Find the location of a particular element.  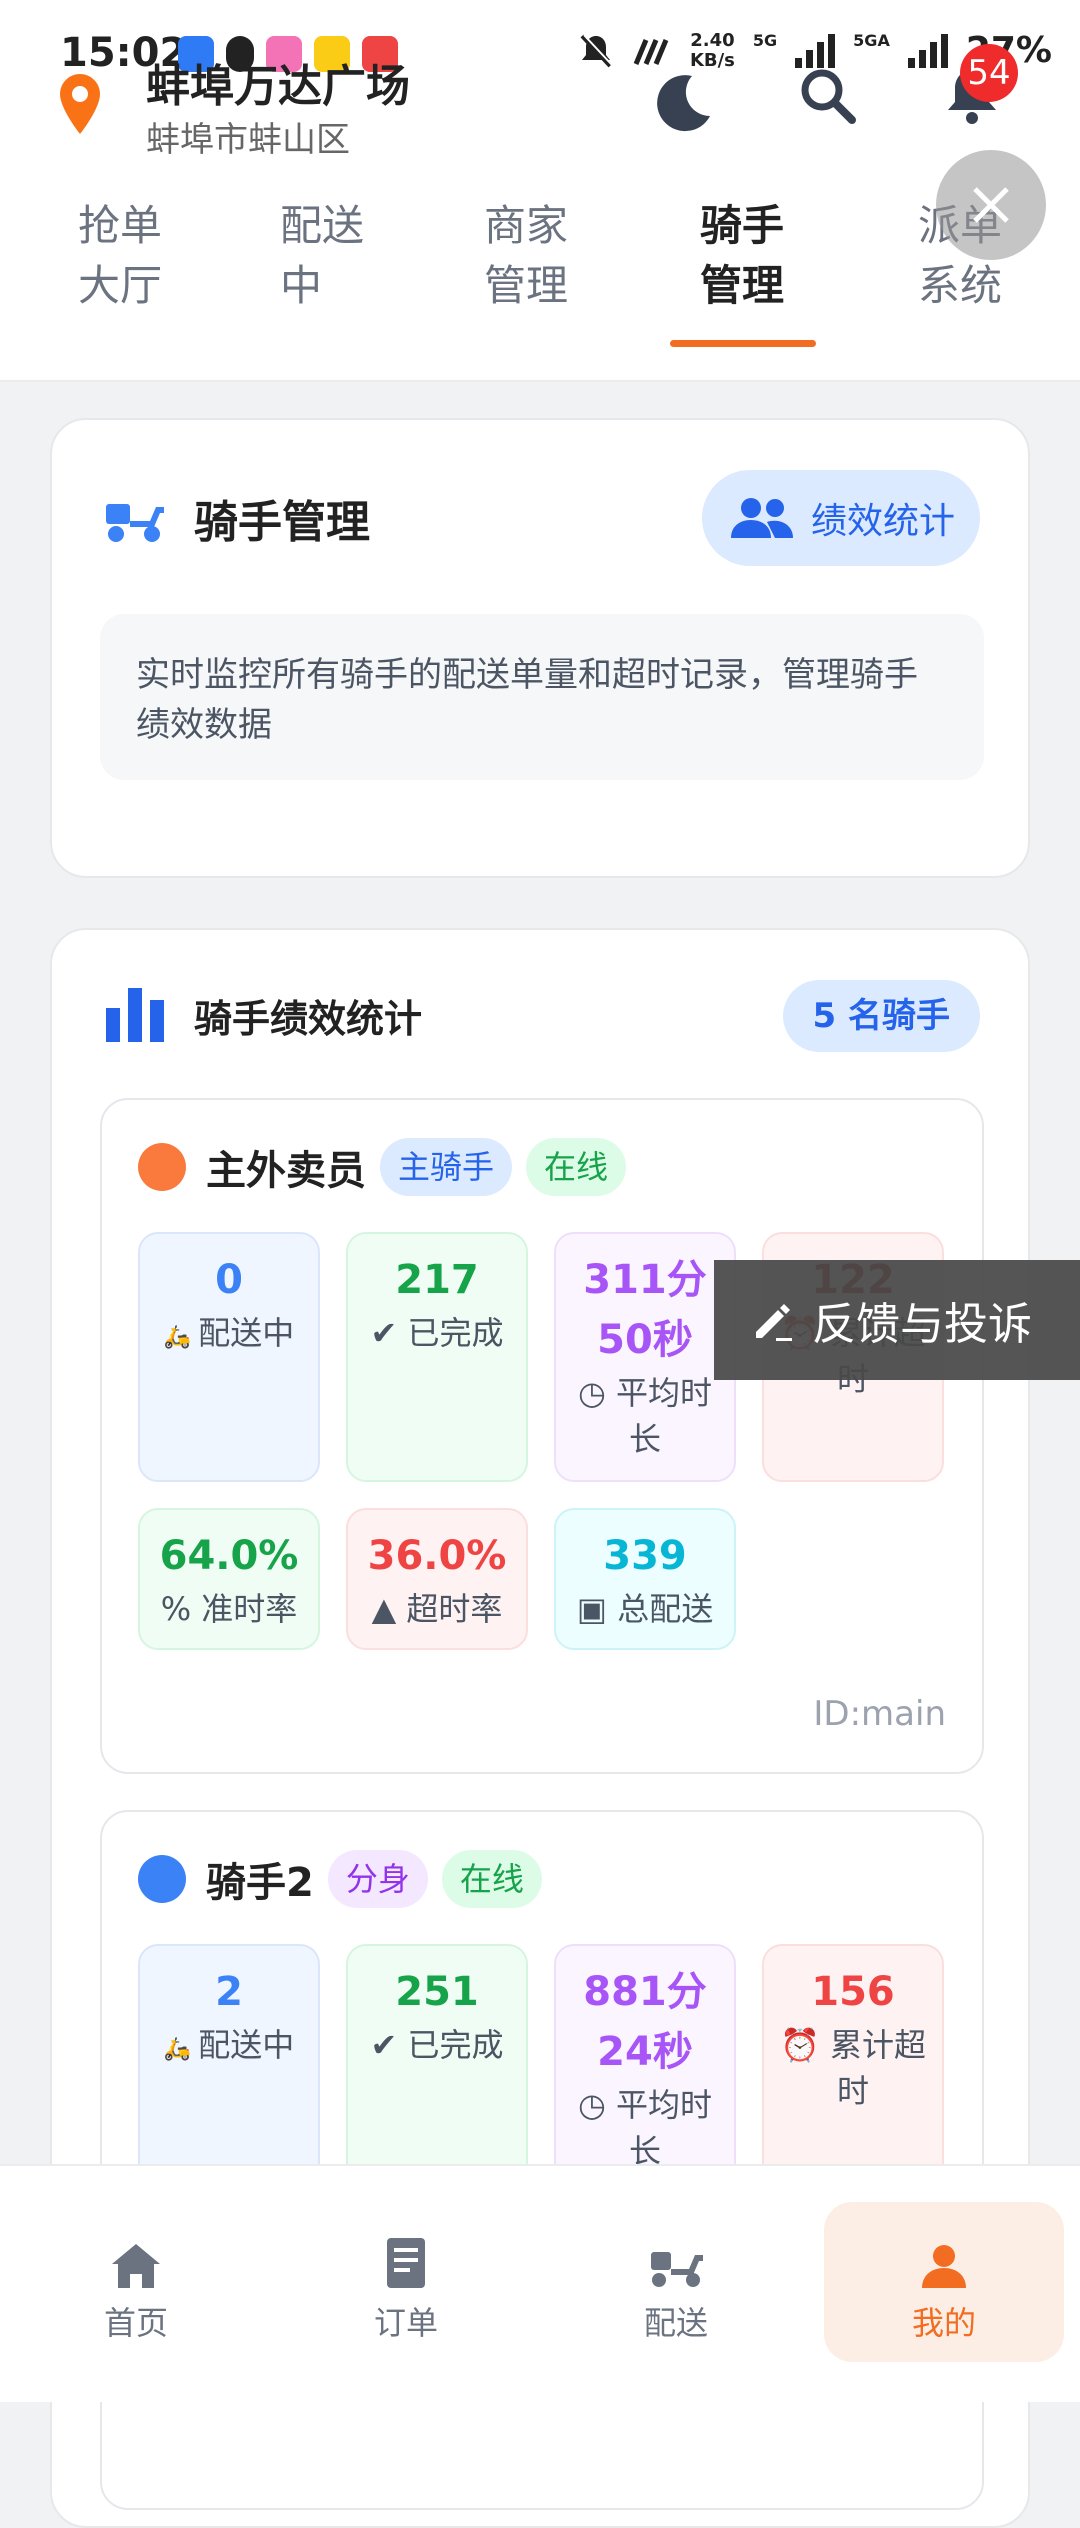

night-mode-icon is located at coordinates (684, 102).